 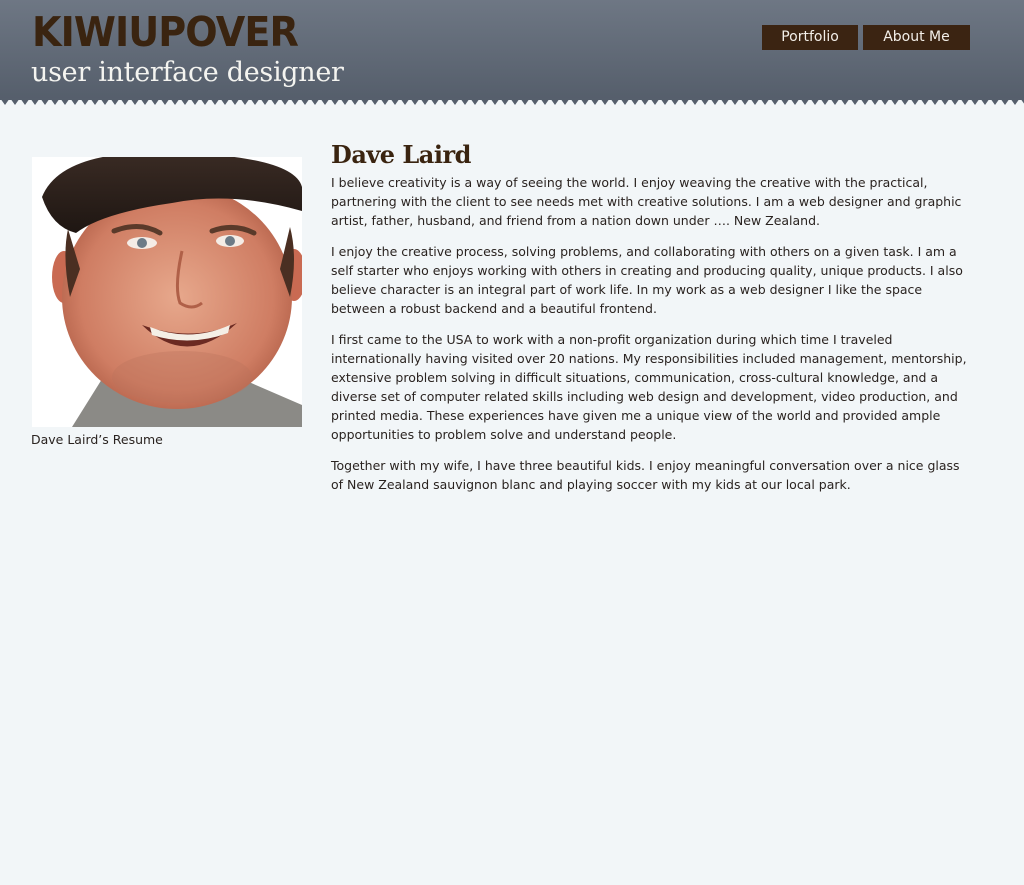 What do you see at coordinates (187, 72) in the screenshot?
I see `site-tagline: user interface designer` at bounding box center [187, 72].